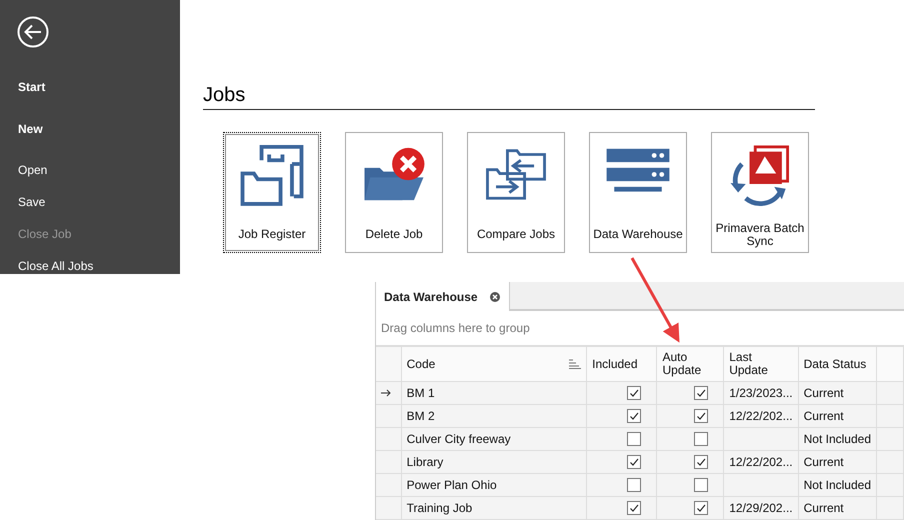 The width and height of the screenshot is (904, 520). Describe the element at coordinates (90, 133) in the screenshot. I see `menu-item: New` at that location.